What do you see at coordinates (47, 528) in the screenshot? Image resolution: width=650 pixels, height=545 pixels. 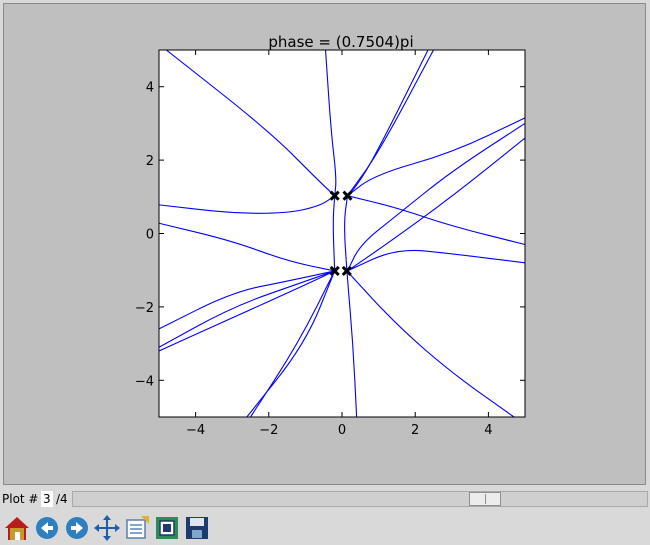 I see `back-arrow-icon` at bounding box center [47, 528].